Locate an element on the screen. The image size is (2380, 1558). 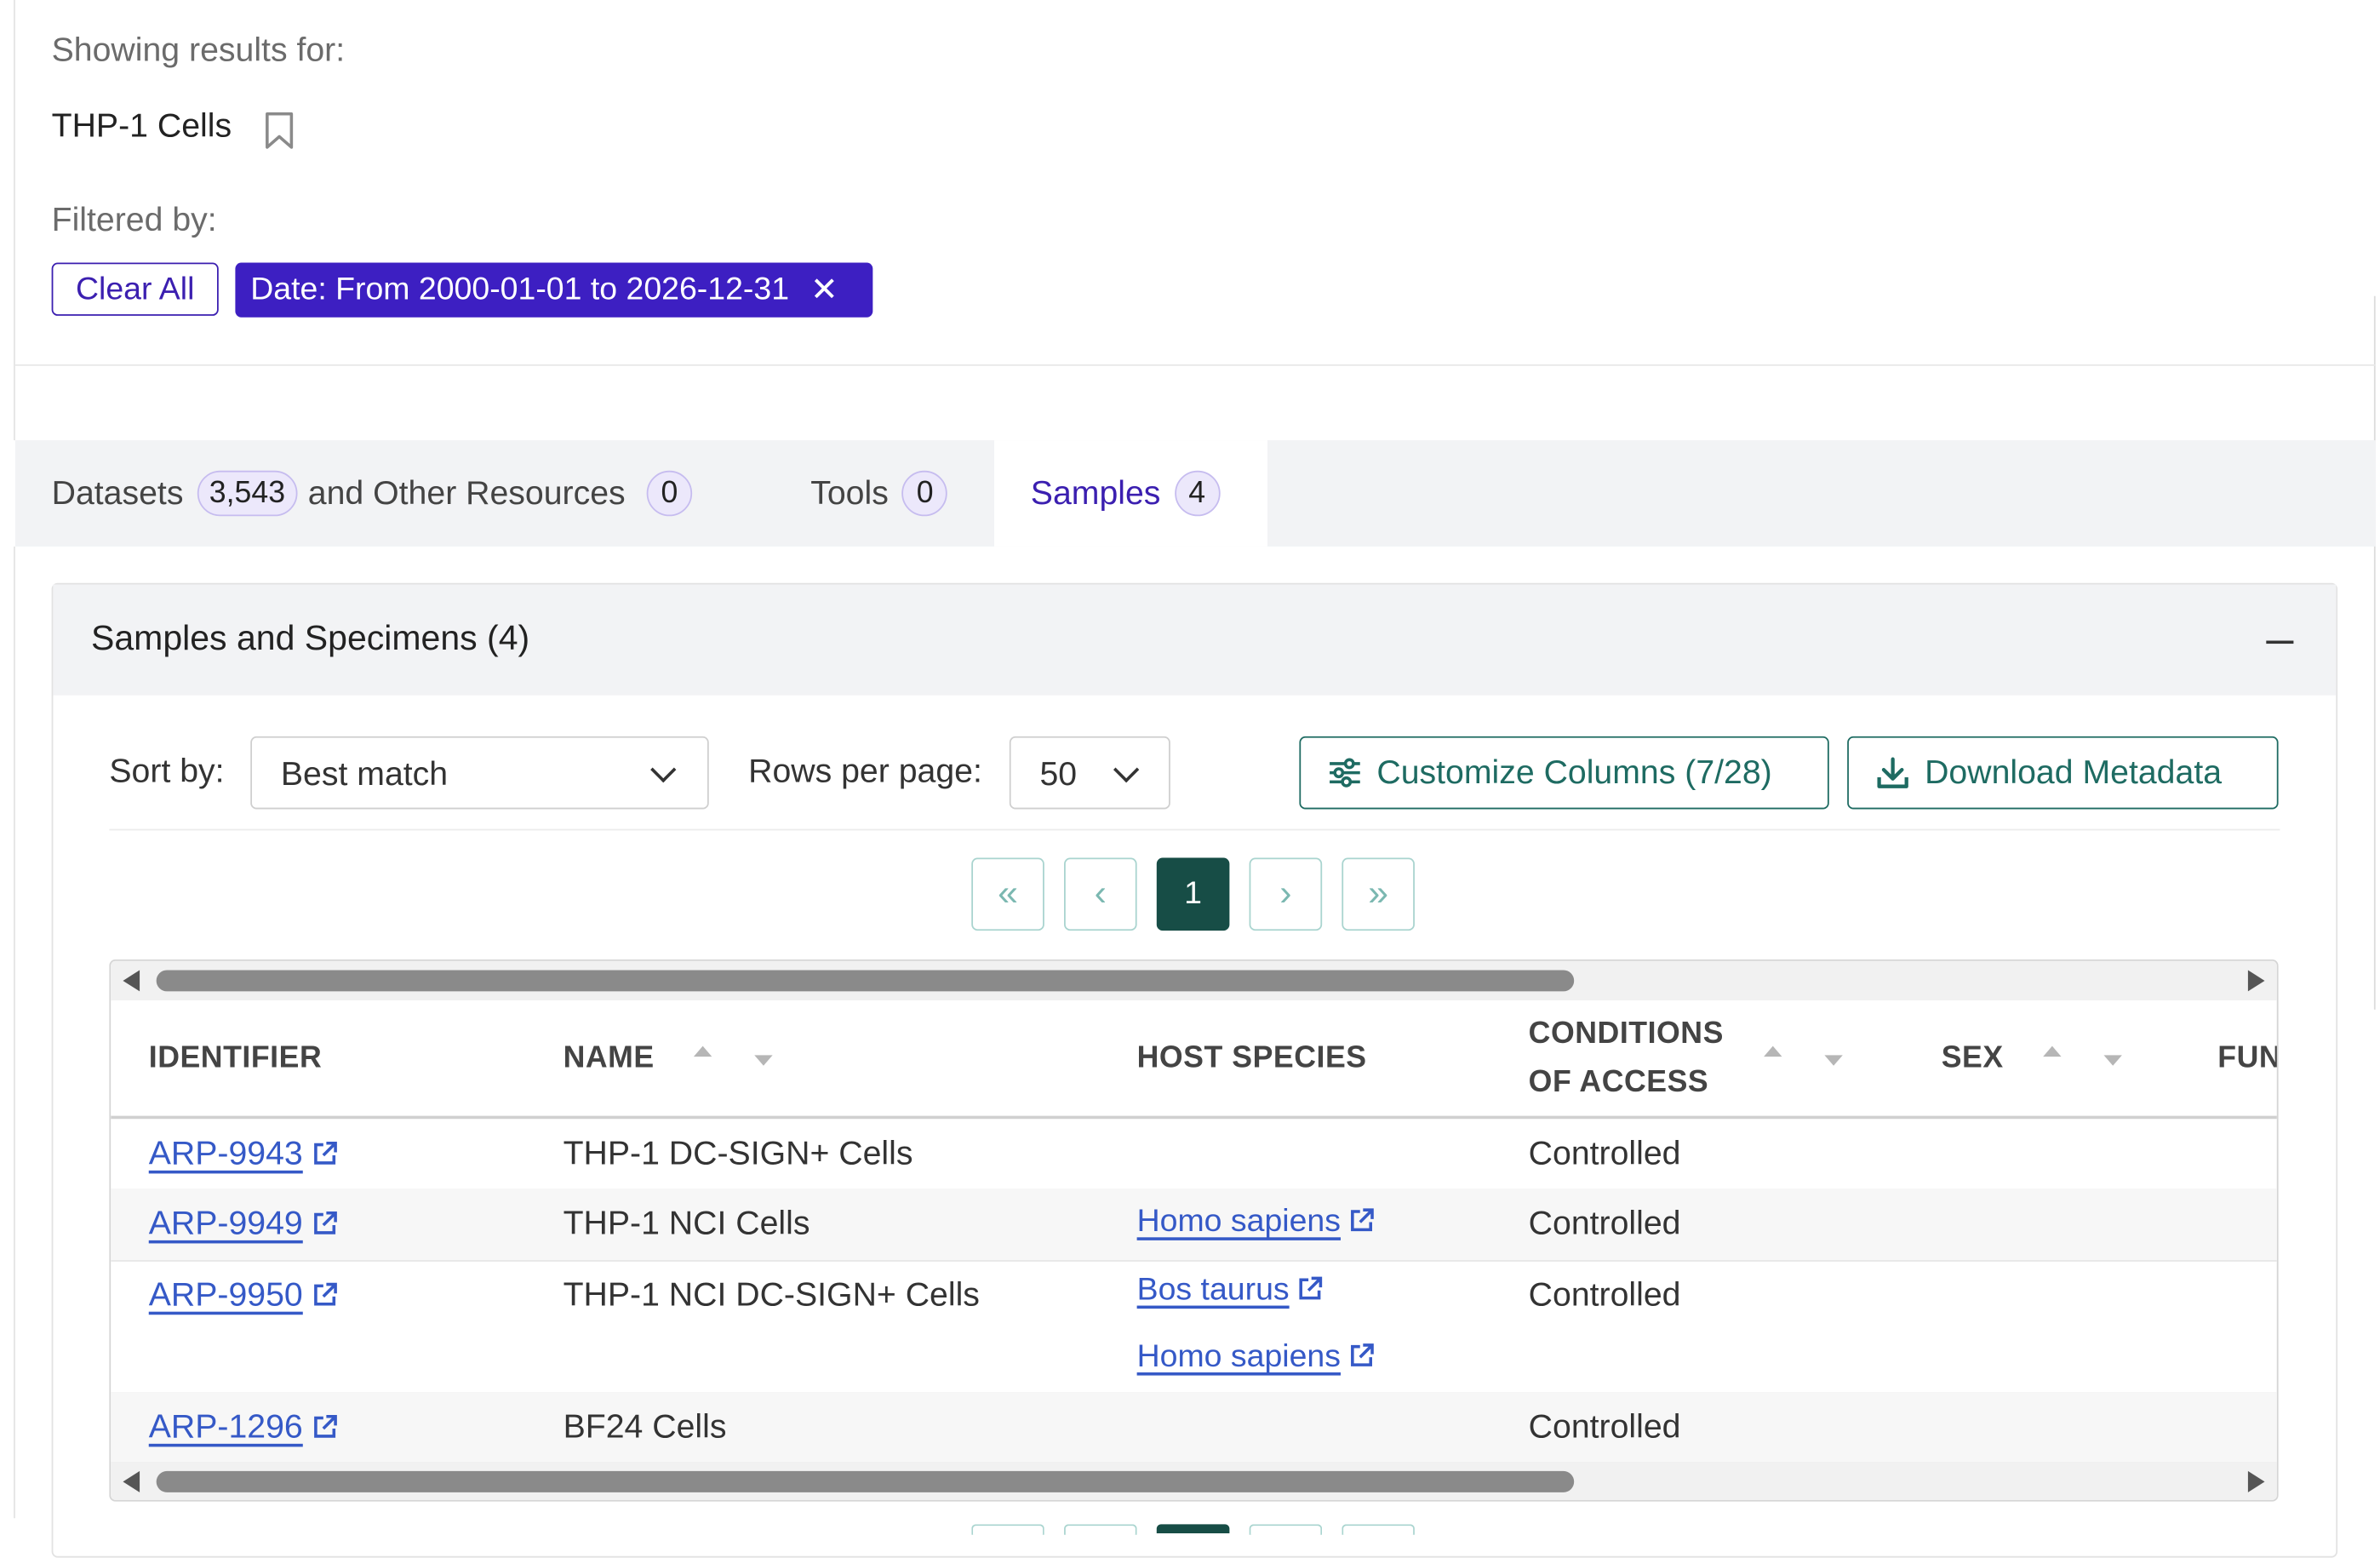
customize-columns-button: Customize Columns (7/28) is located at coordinates (1564, 773).